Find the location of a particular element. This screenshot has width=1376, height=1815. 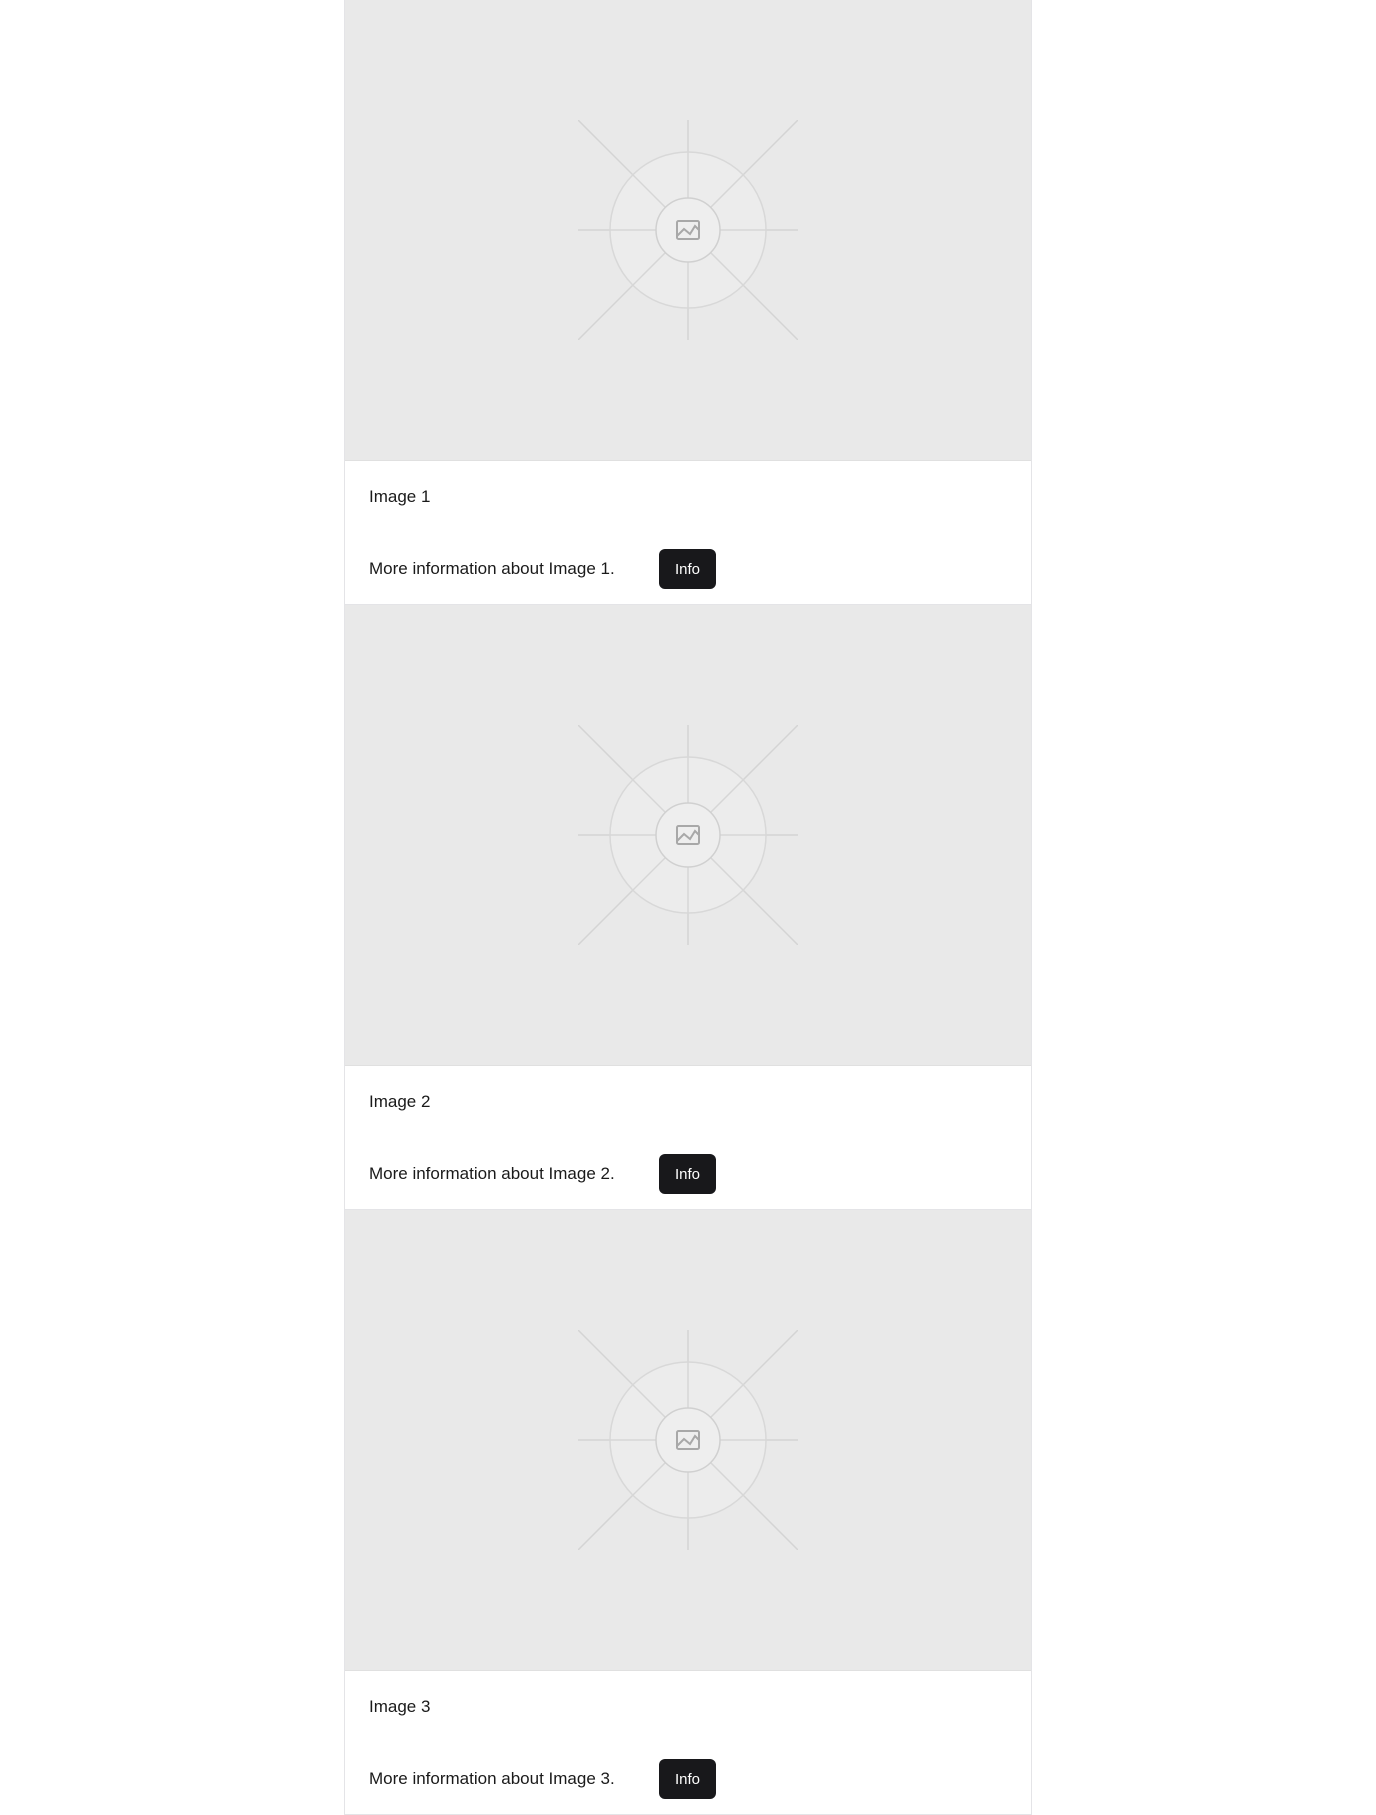

card-description: More information about Image 1. is located at coordinates (492, 568).